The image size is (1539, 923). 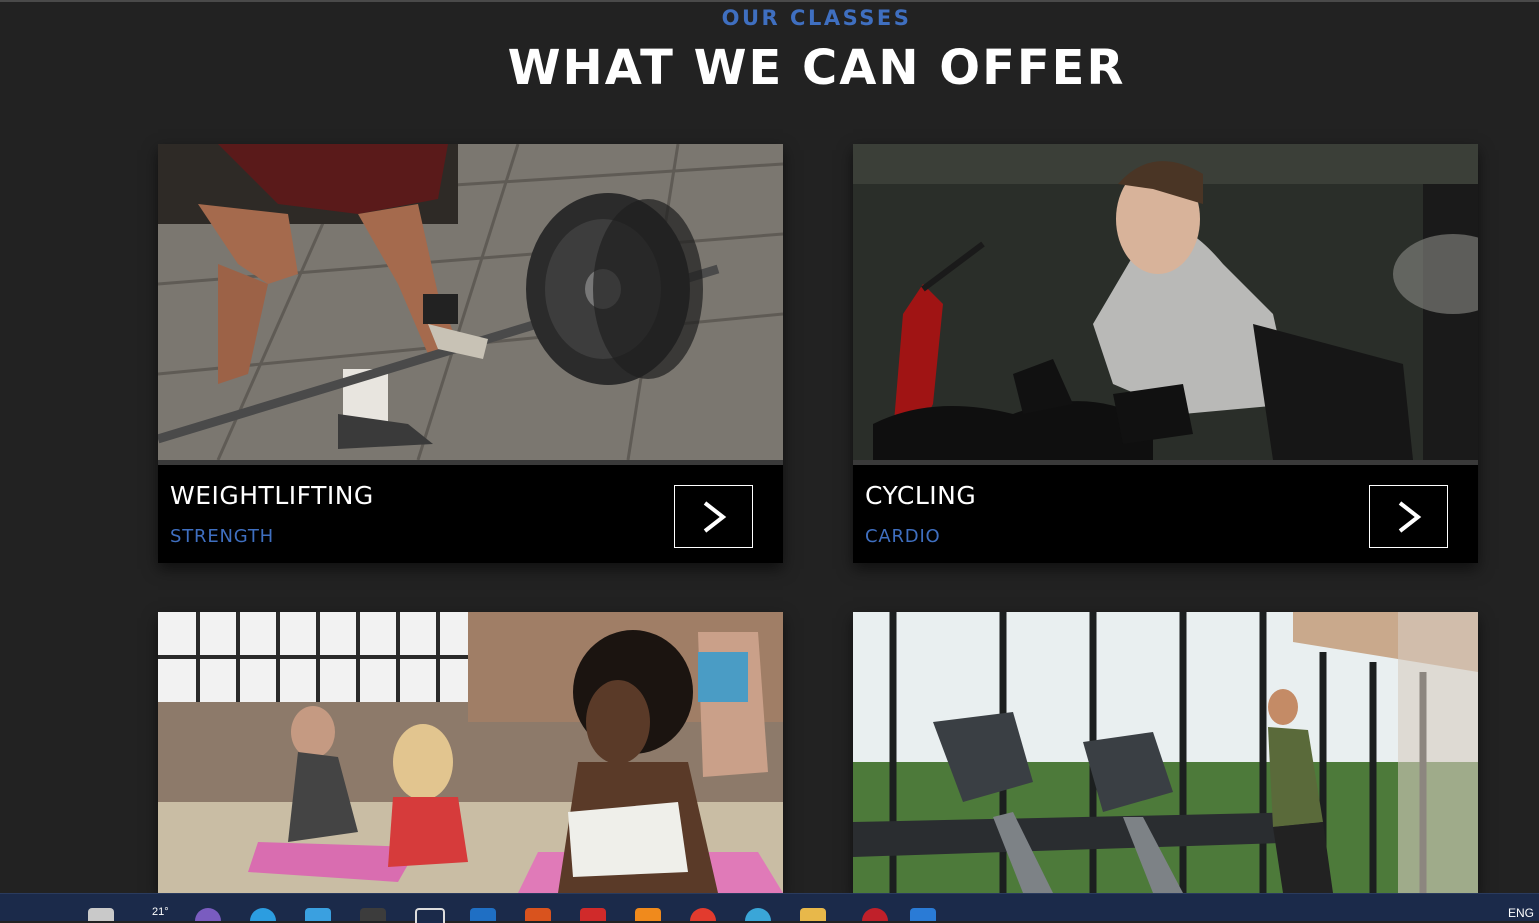 I want to click on section-headline: WHAT WE CAN OFFER, so click(x=816, y=68).